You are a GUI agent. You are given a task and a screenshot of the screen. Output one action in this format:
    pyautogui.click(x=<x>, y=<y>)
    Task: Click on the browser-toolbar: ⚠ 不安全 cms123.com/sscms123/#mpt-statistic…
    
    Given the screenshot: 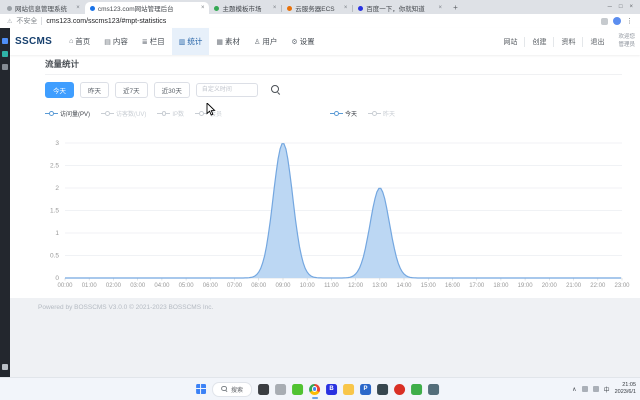 What is the action you would take?
    pyautogui.click(x=320, y=21)
    